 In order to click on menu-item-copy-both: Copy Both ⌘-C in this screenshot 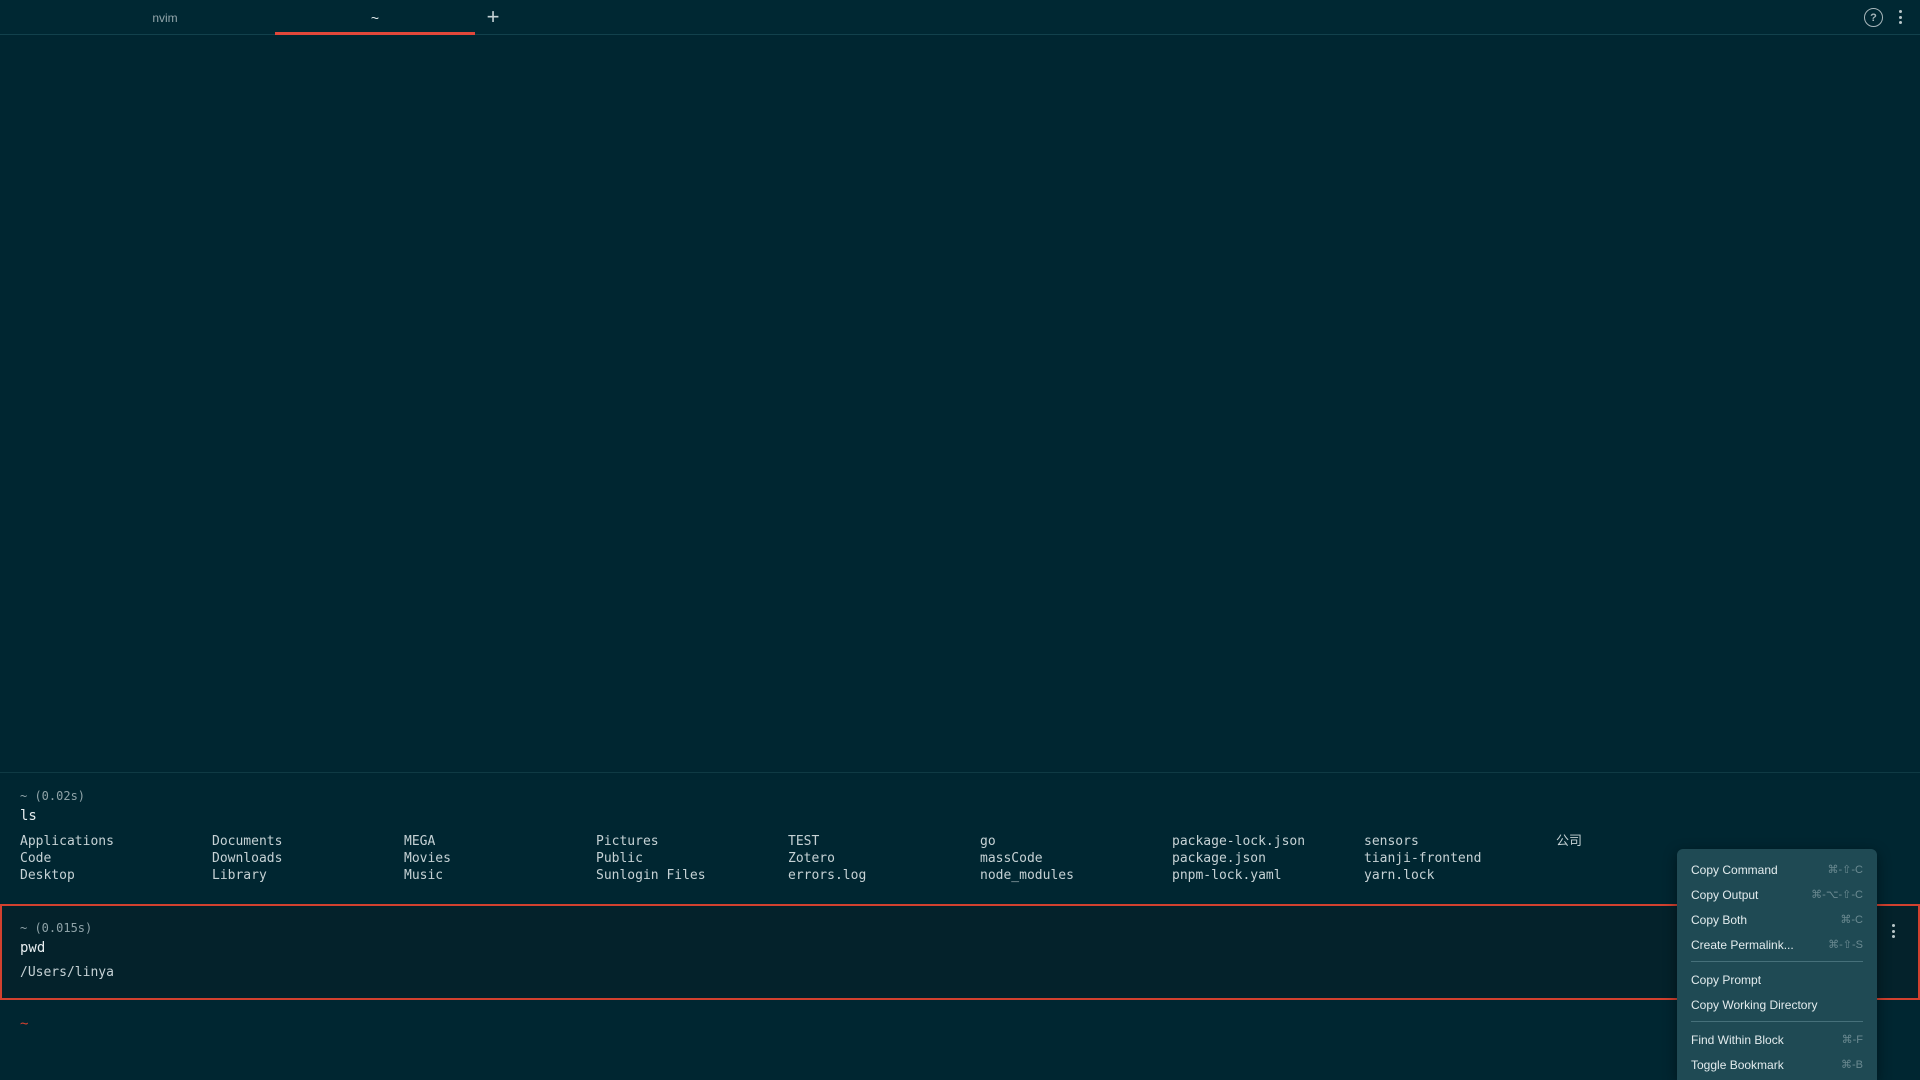, I will do `click(1777, 919)`.